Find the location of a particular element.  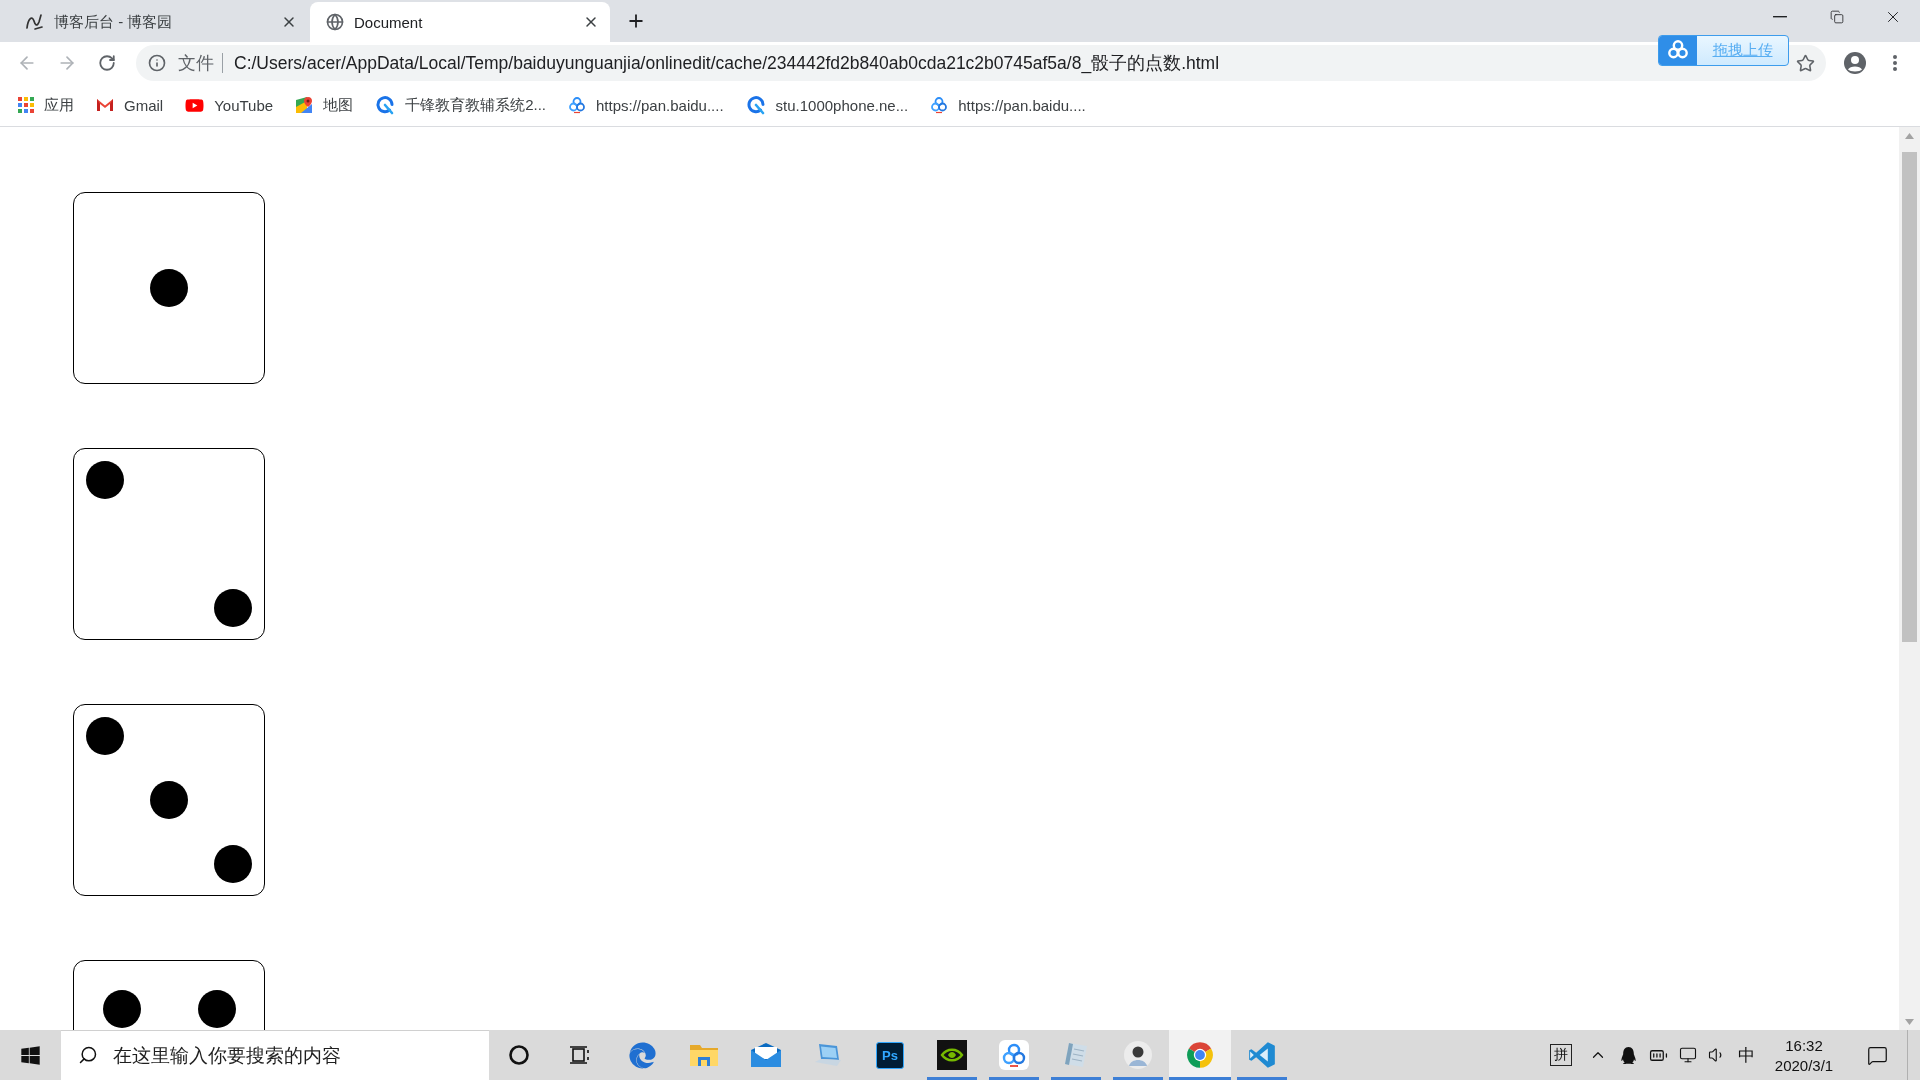

map-pin-icon is located at coordinates (304, 105).